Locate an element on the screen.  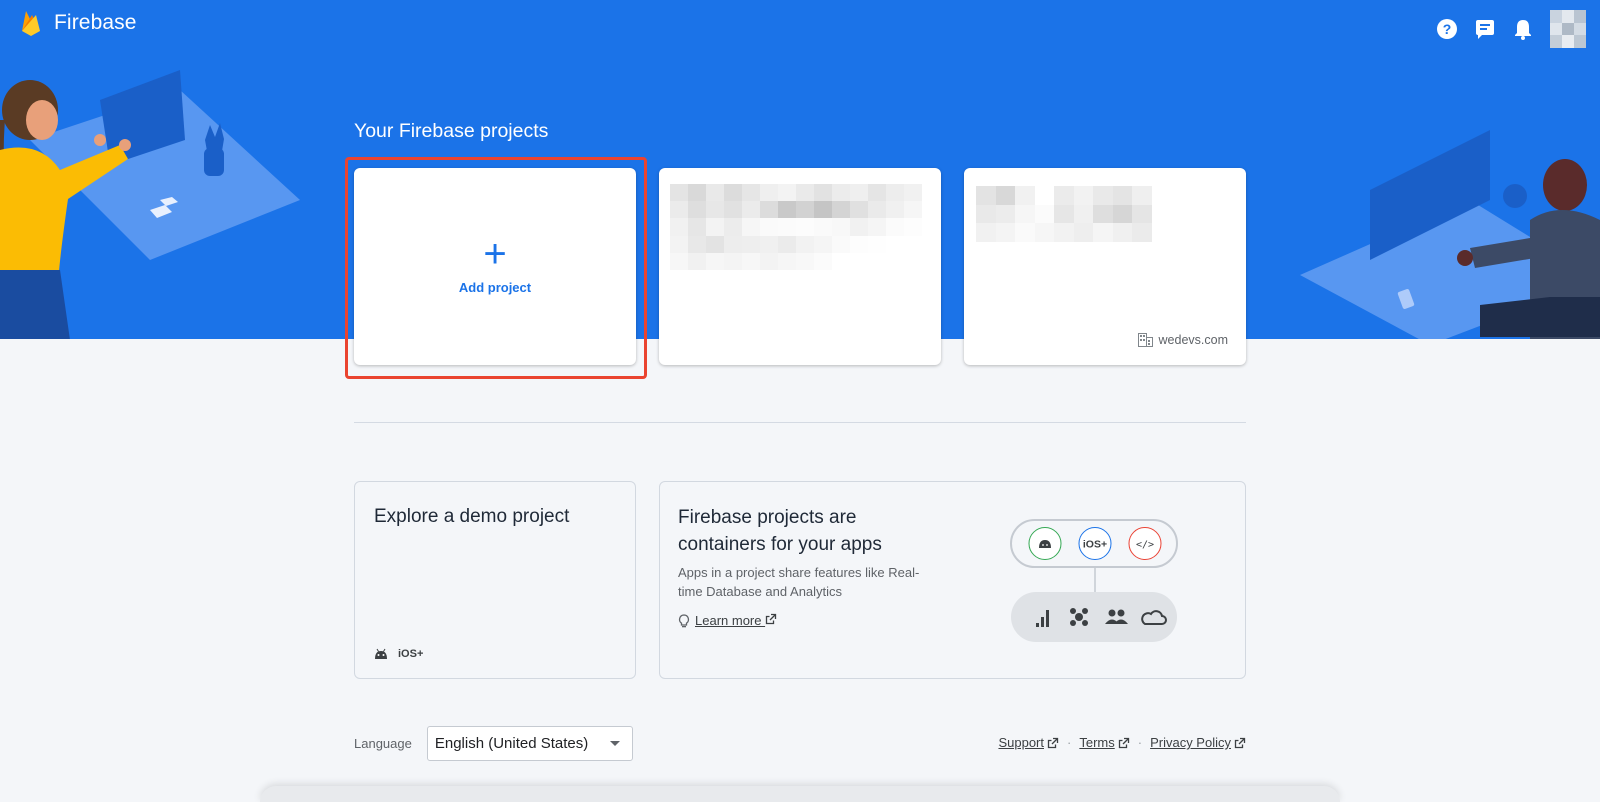
project-card is located at coordinates (800, 266).